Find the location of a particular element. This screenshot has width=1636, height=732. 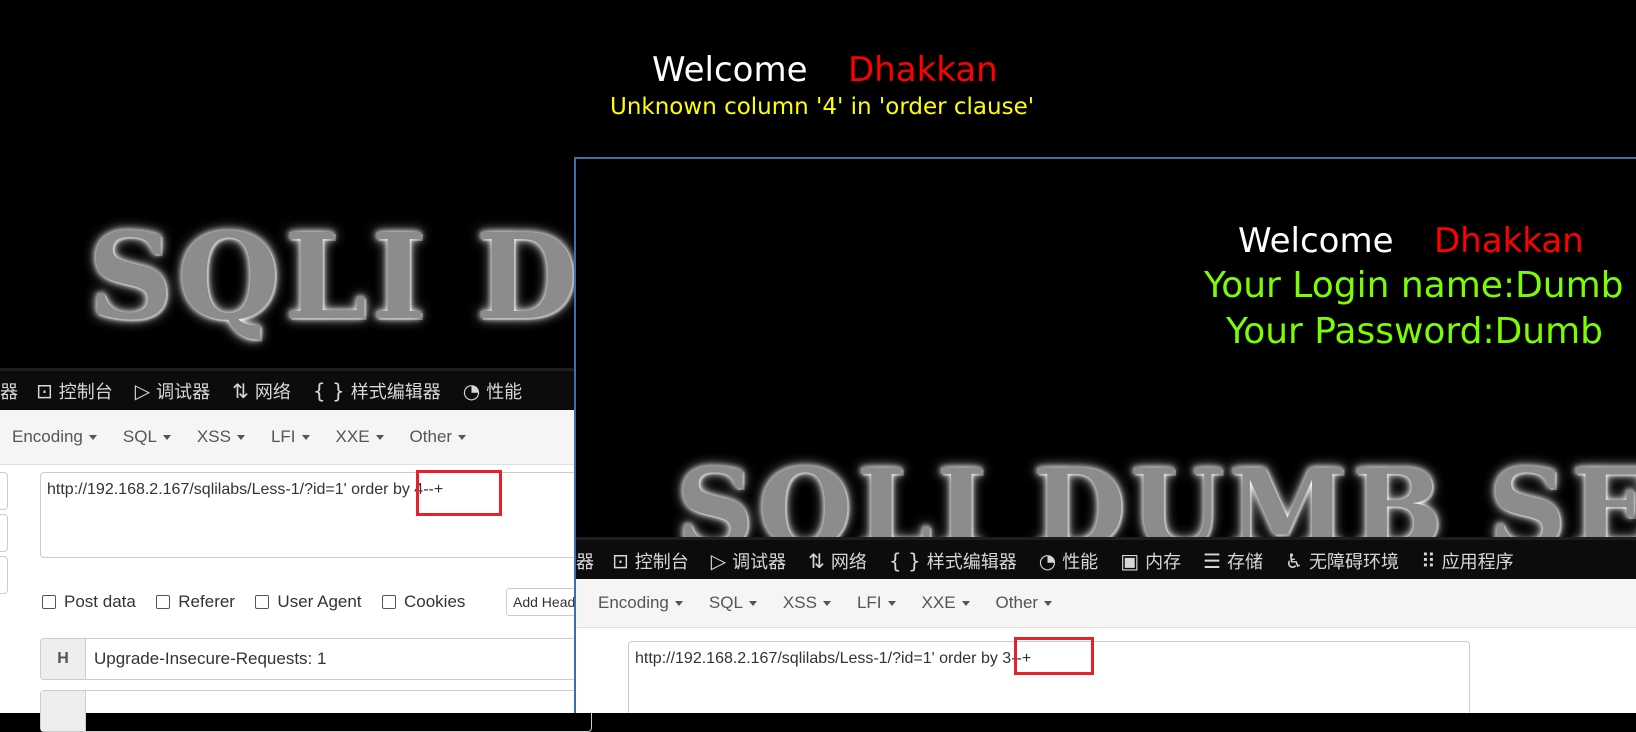

user-agent-checkbox: User Agent is located at coordinates (308, 602).